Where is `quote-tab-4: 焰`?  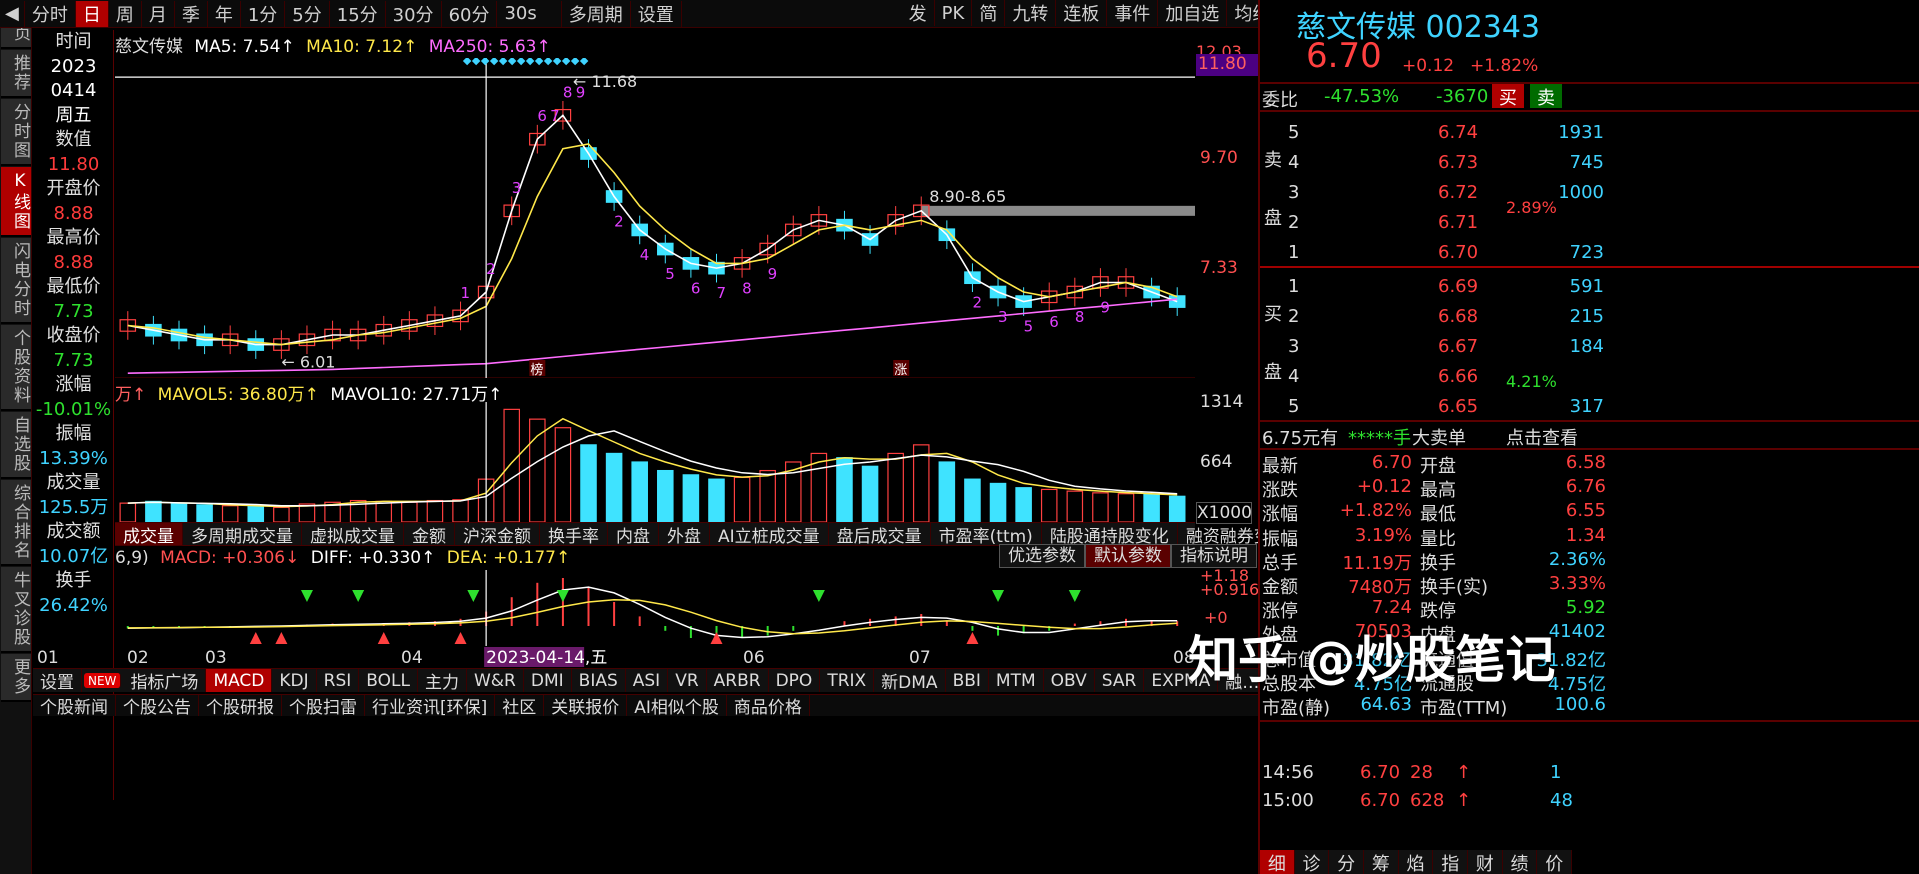
quote-tab-4: 焰 is located at coordinates (1416, 862).